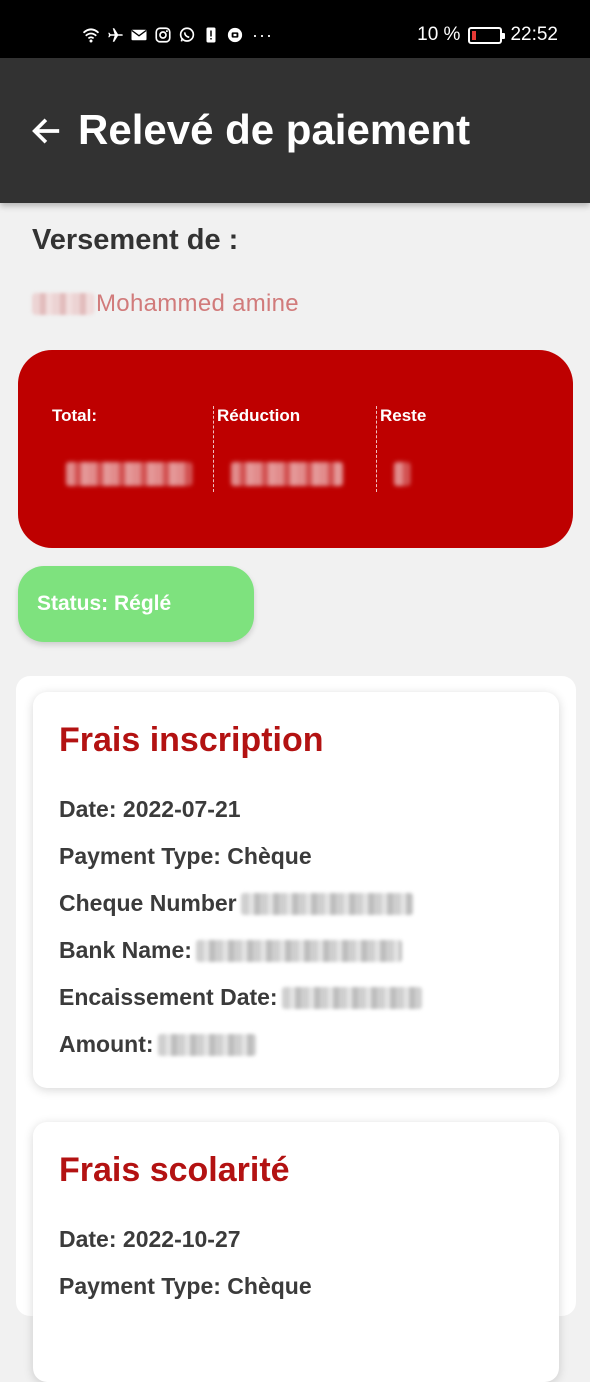 This screenshot has width=590, height=1382. I want to click on more-notifications-icon: ···, so click(262, 35).